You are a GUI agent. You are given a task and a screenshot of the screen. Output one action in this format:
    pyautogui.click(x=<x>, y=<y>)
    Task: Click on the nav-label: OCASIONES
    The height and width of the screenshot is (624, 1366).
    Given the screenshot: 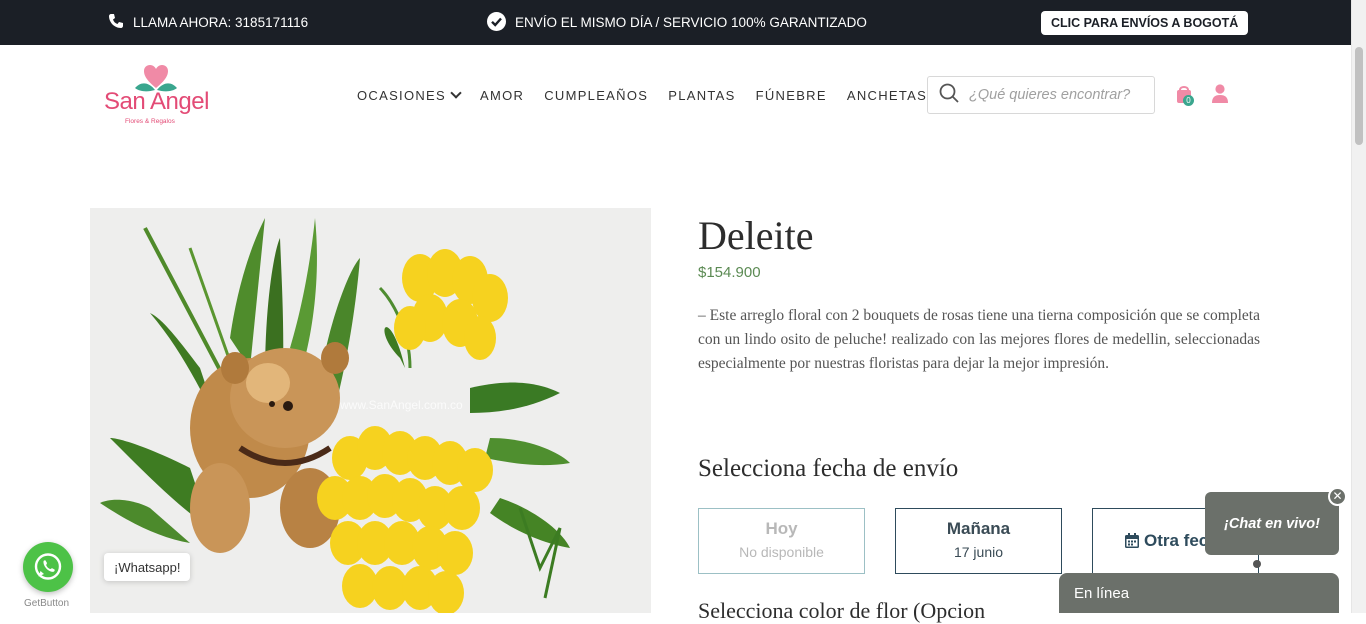 What is the action you would take?
    pyautogui.click(x=401, y=95)
    